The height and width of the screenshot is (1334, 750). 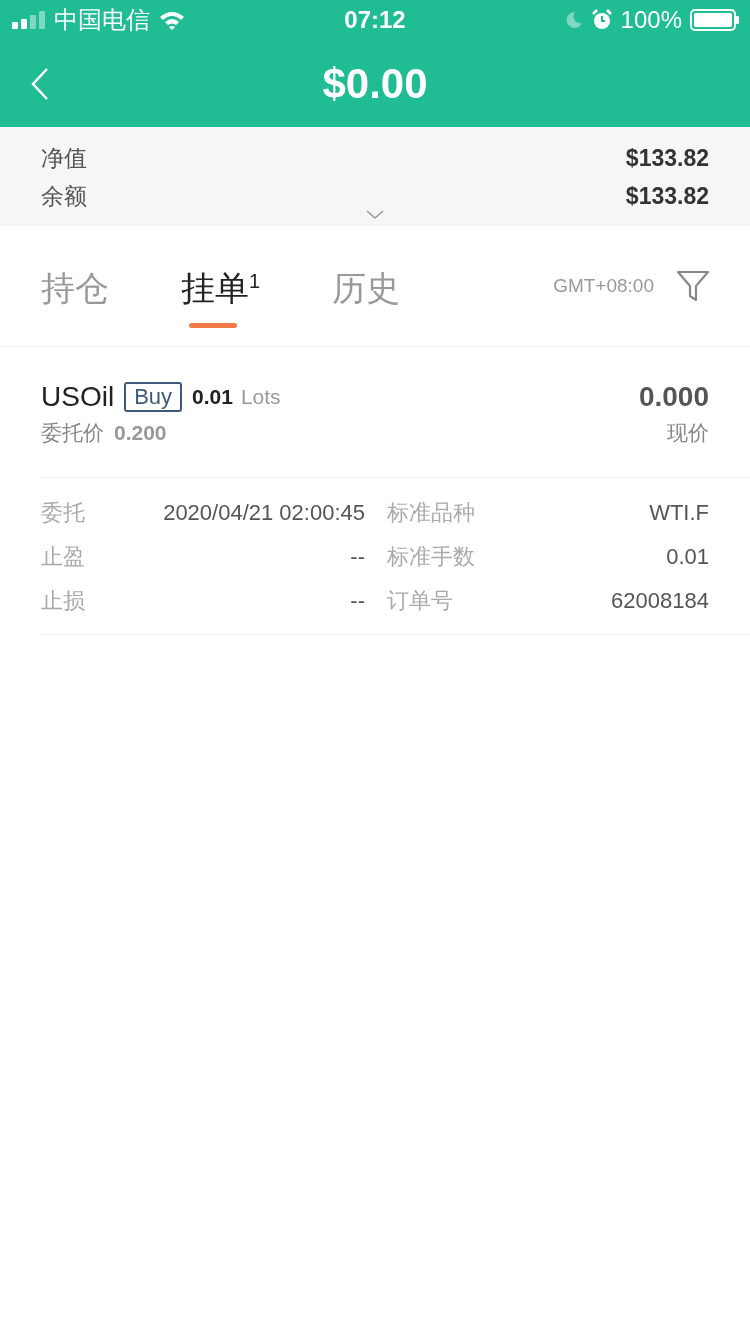 I want to click on price-value: 0.200, so click(x=140, y=433).